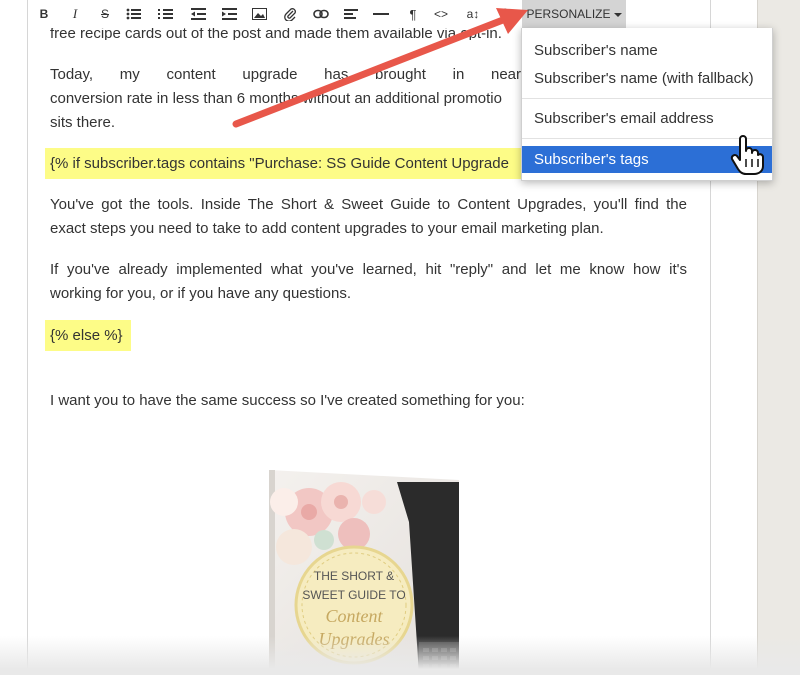 The height and width of the screenshot is (680, 800). Describe the element at coordinates (747, 155) in the screenshot. I see `hand-pointer-icon` at that location.